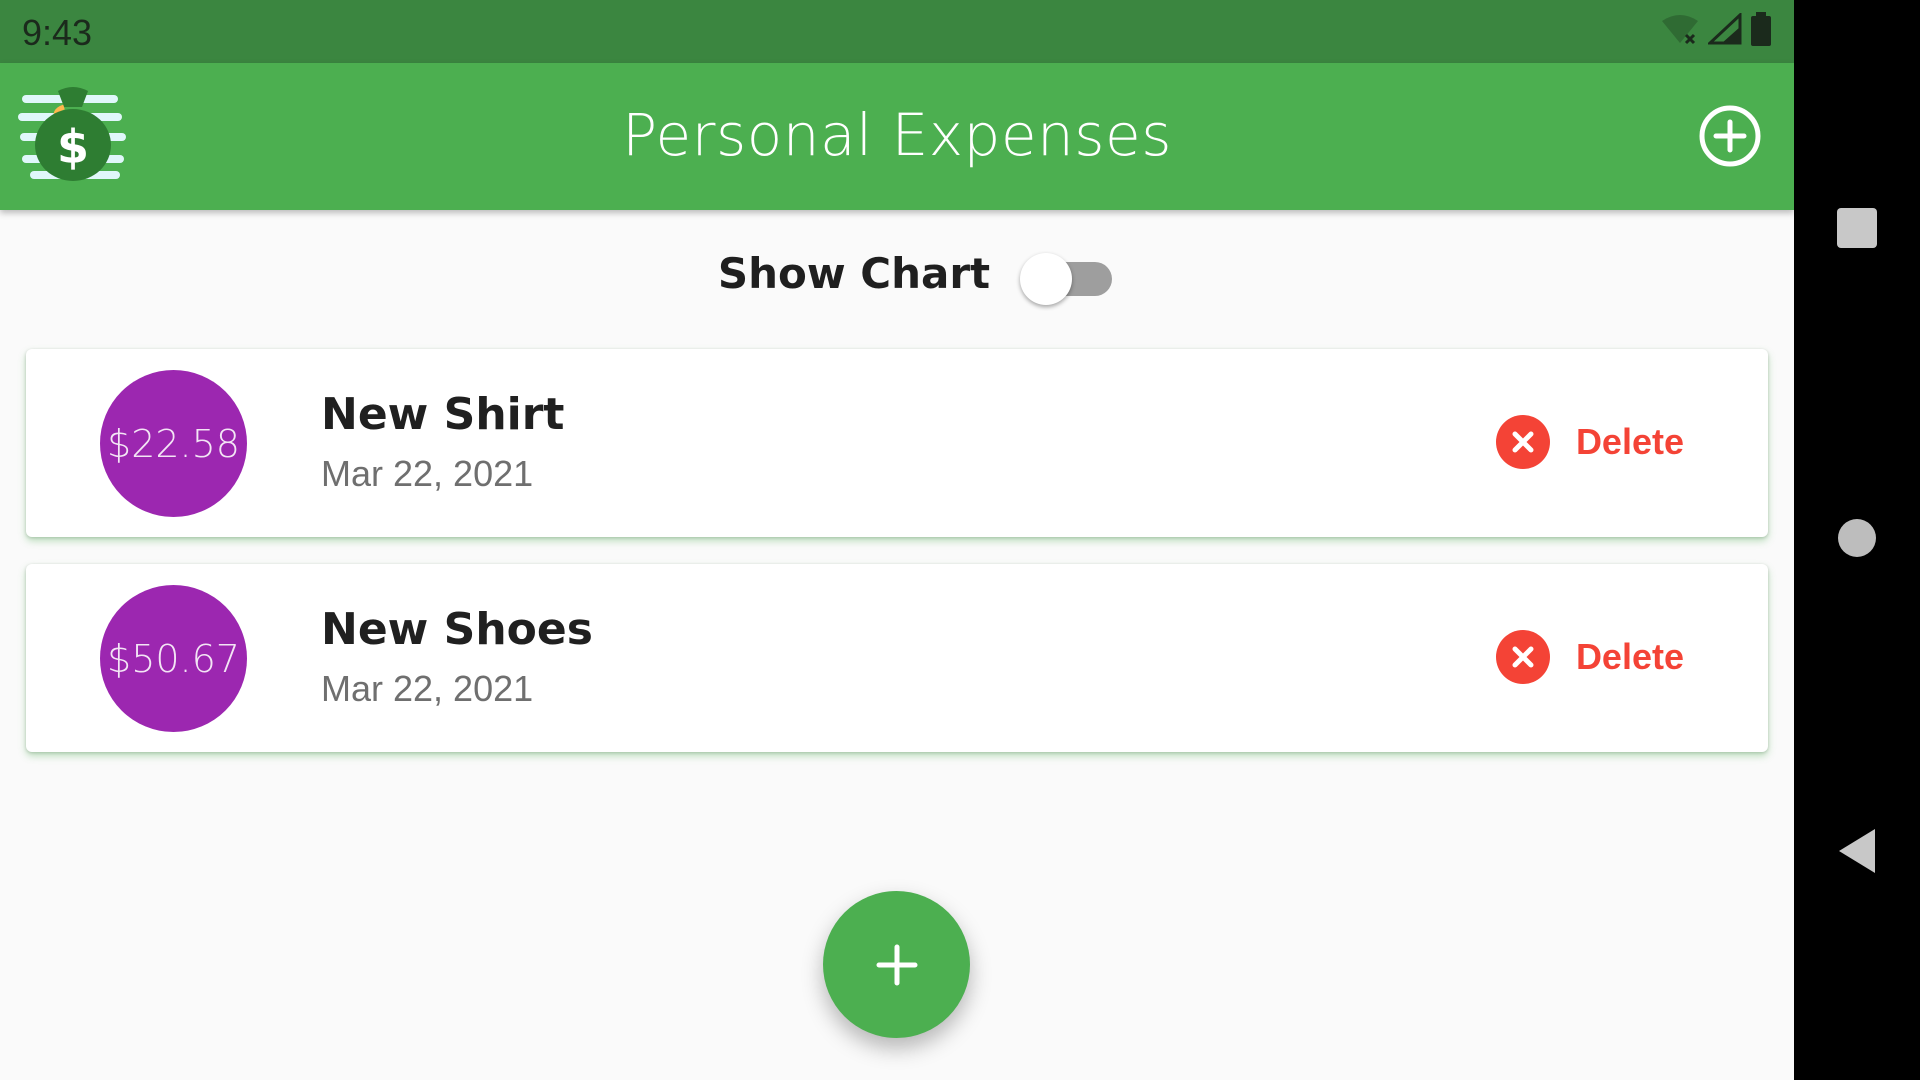 This screenshot has height=1080, width=1920. I want to click on add-transaction-fab, so click(896, 964).